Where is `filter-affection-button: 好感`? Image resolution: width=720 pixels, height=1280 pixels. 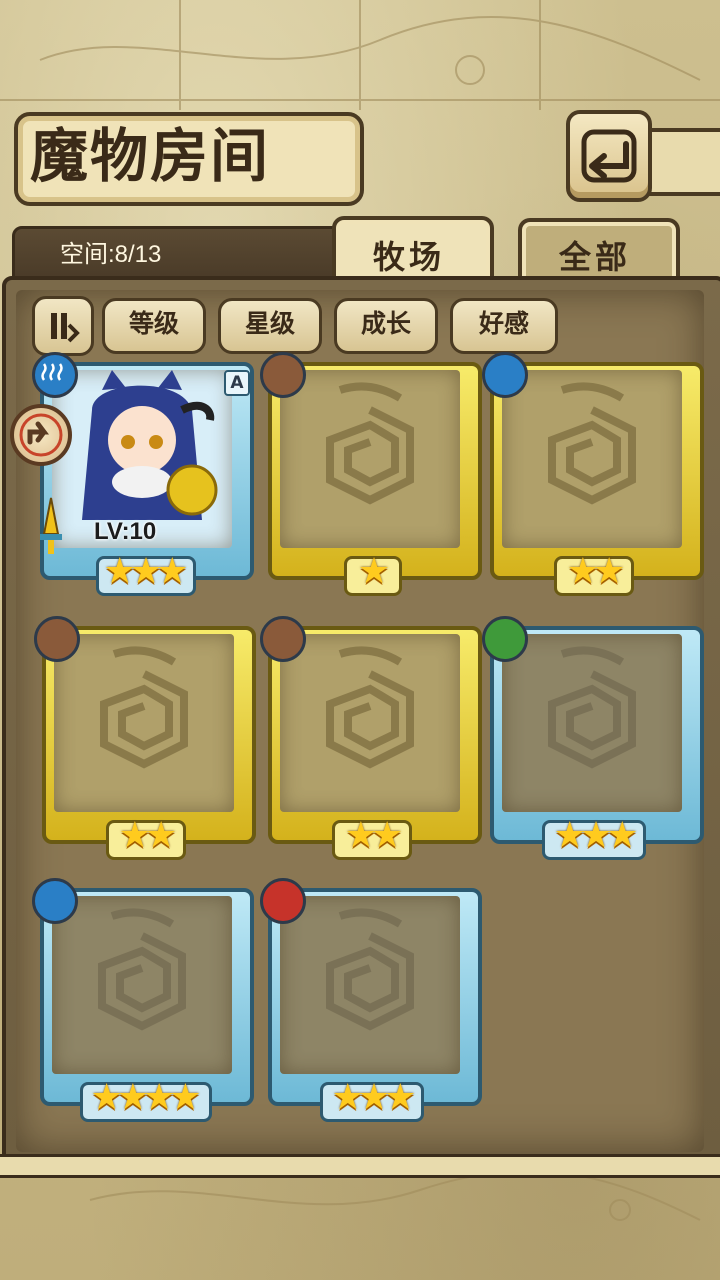
filter-affection-button: 好感 is located at coordinates (504, 326).